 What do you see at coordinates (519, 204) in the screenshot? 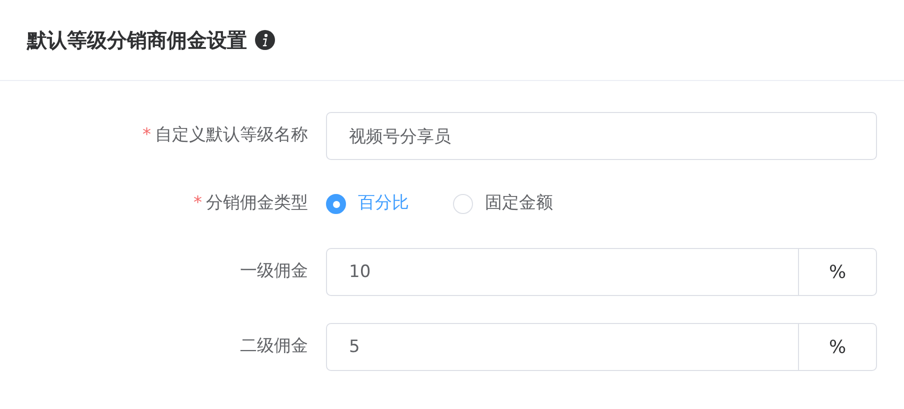
I see `radio-label: 固定金额` at bounding box center [519, 204].